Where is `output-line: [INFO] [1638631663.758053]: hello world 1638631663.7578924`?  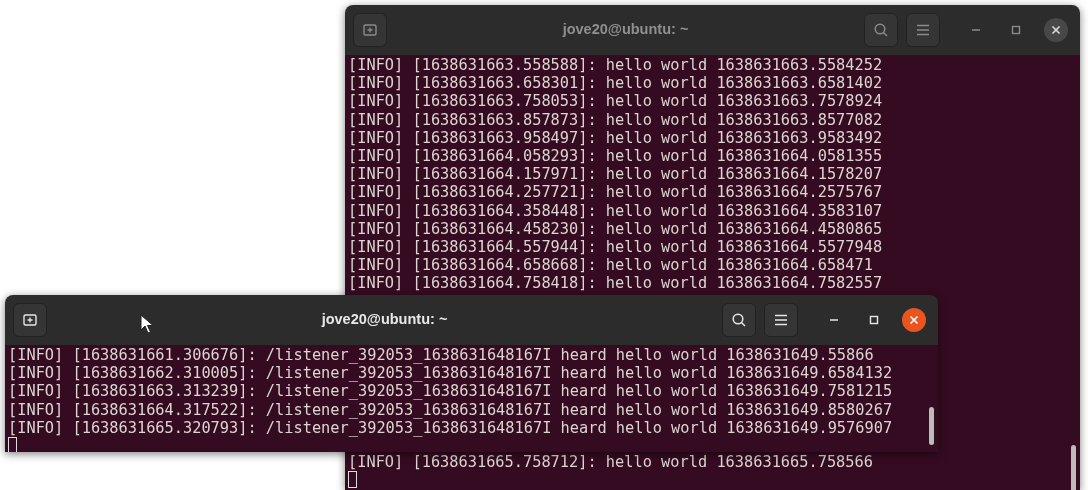
output-line: [INFO] [1638631663.758053]: hello world 1638631663.7578924 is located at coordinates (616, 101).